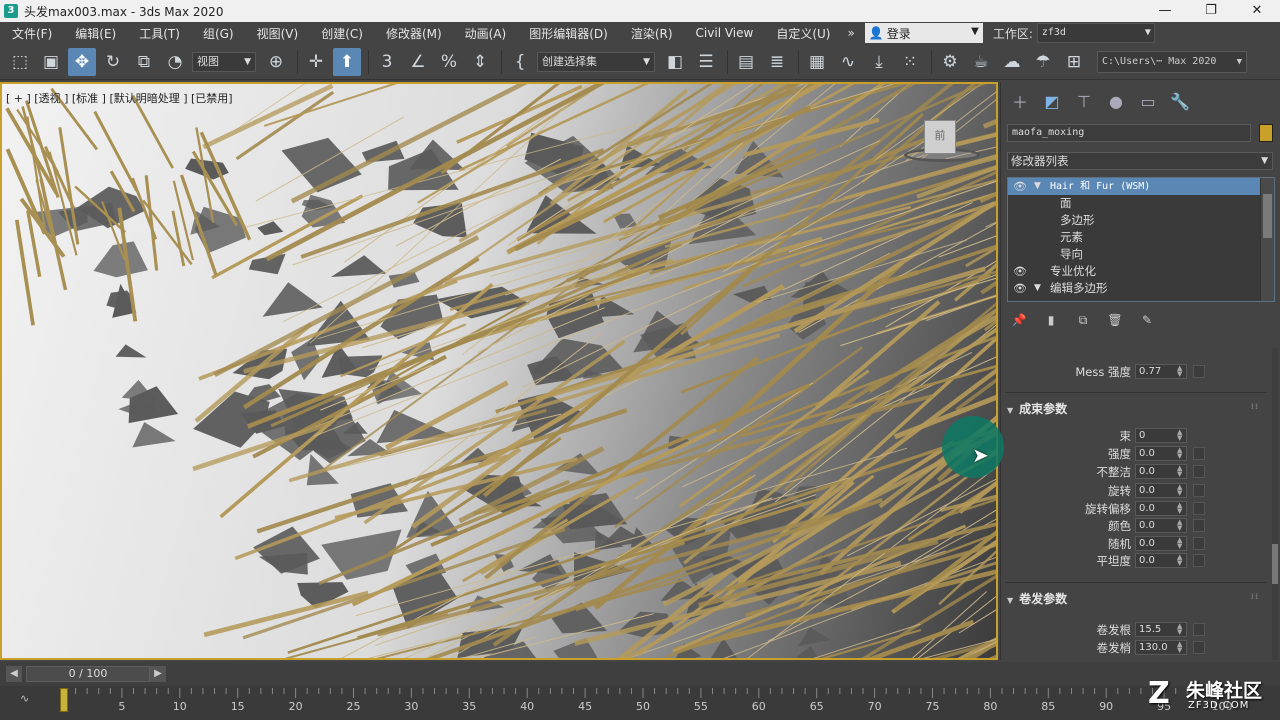 Image resolution: width=1280 pixels, height=720 pixels. I want to click on menu-view: 视图(V), so click(277, 33).